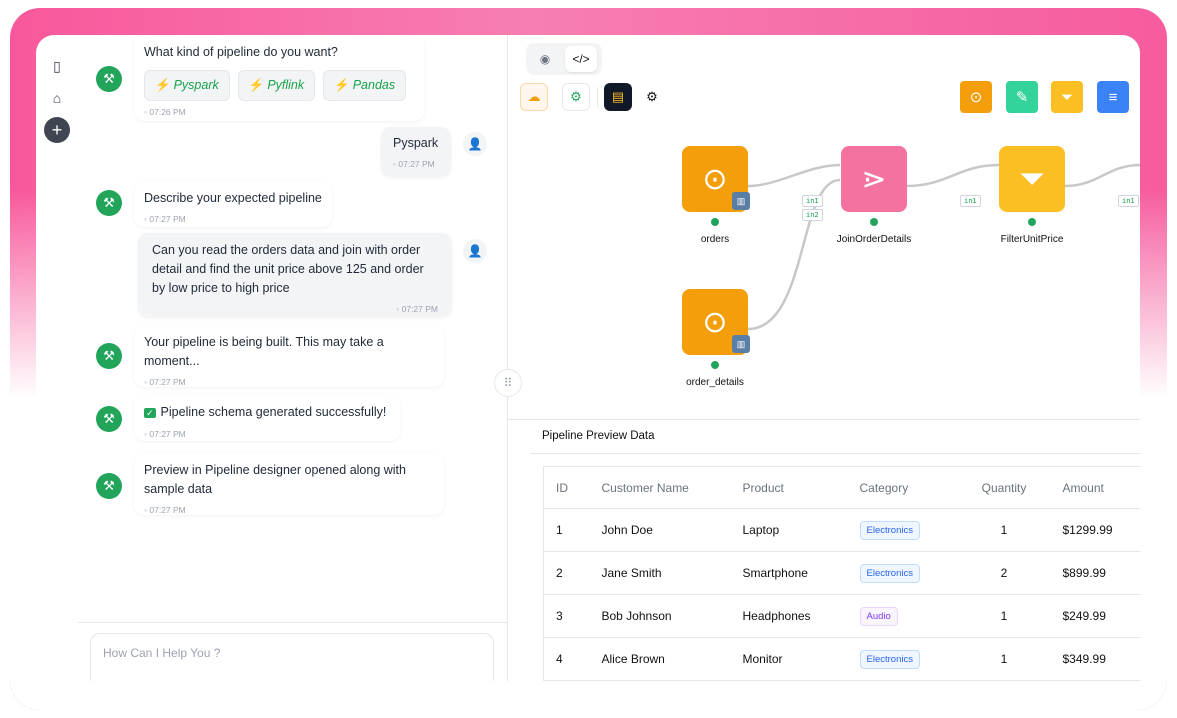  What do you see at coordinates (878, 616) in the screenshot?
I see `category-badge: Audio` at bounding box center [878, 616].